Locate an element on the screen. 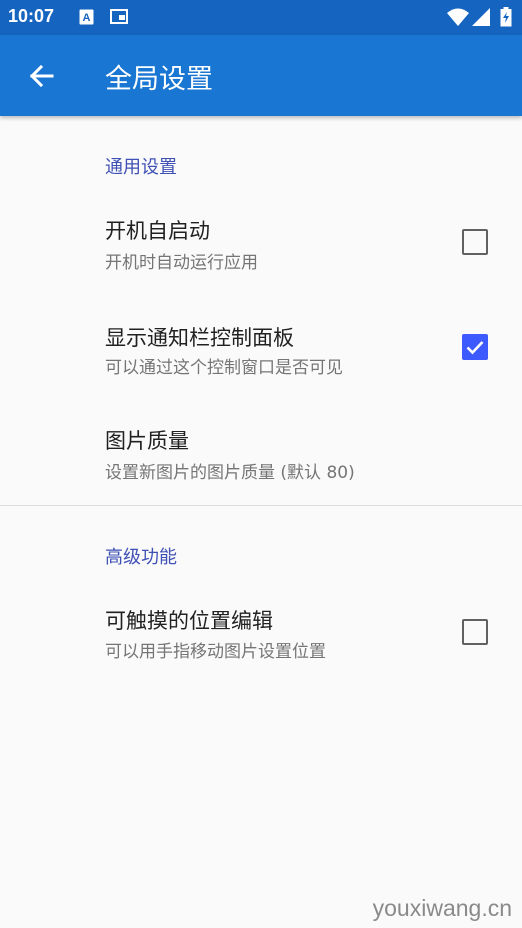  back-button is located at coordinates (41, 76).